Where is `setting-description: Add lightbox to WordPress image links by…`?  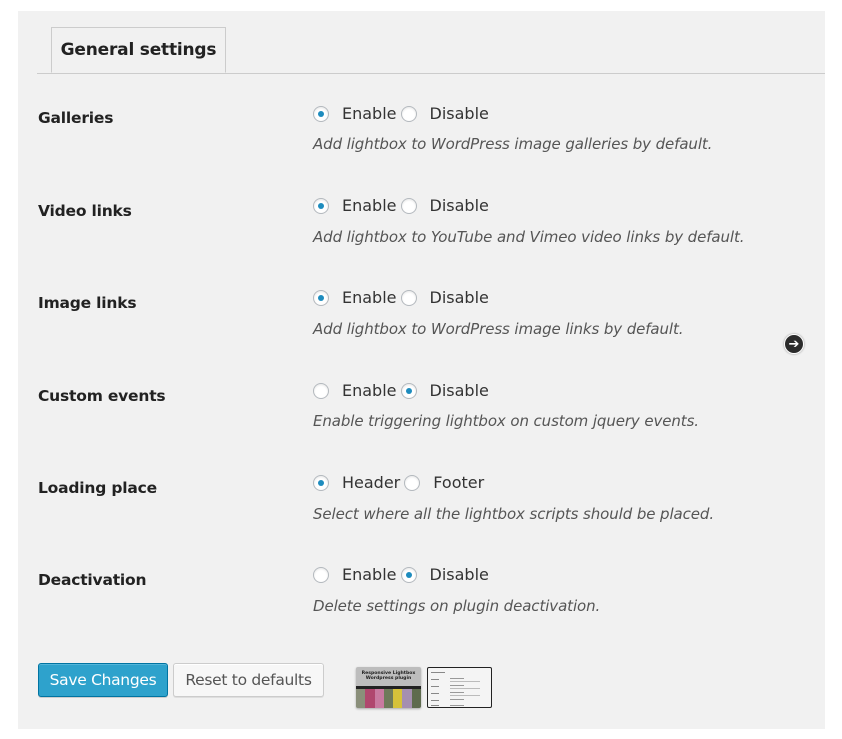
setting-description: Add lightbox to WordPress image links by… is located at coordinates (498, 329).